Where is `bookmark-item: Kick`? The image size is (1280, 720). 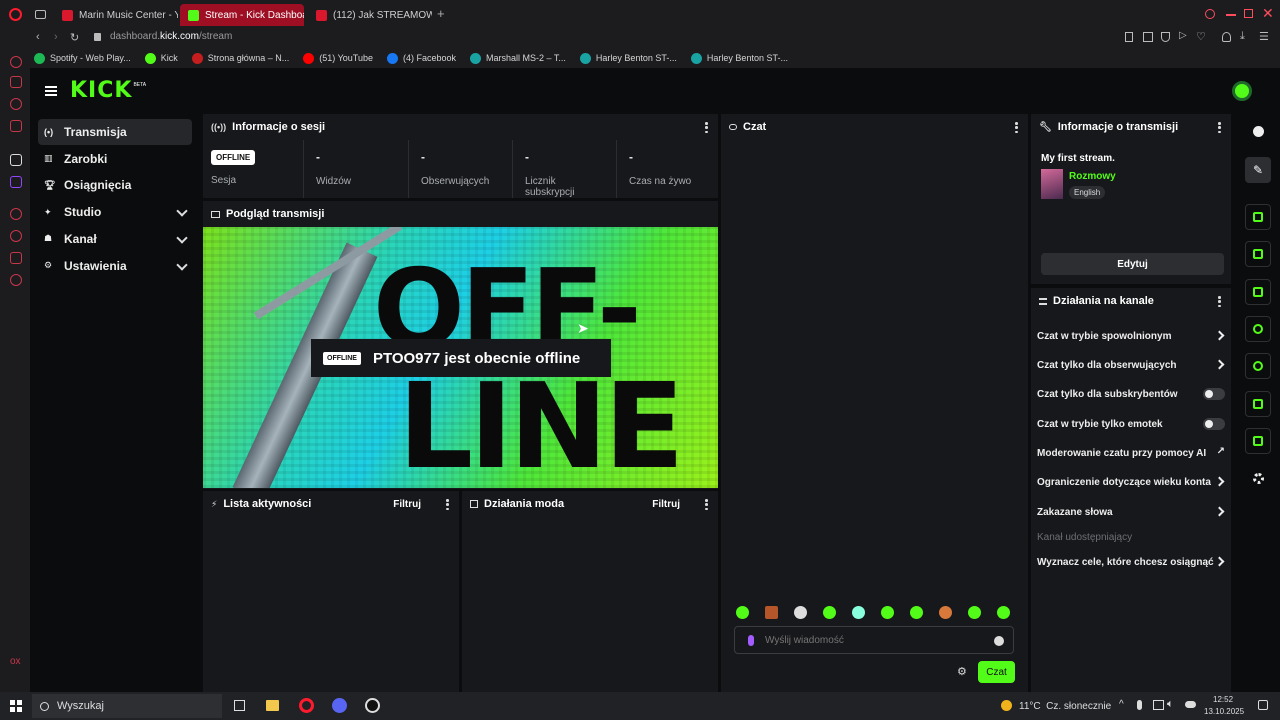 bookmark-item: Kick is located at coordinates (161, 58).